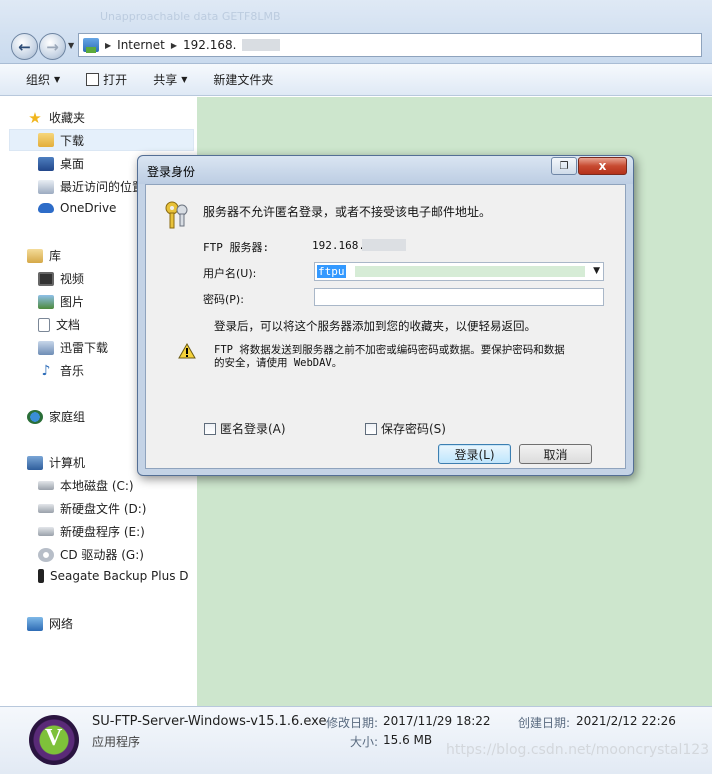  I want to click on save-password-label: 保存密码(S), so click(413, 429).